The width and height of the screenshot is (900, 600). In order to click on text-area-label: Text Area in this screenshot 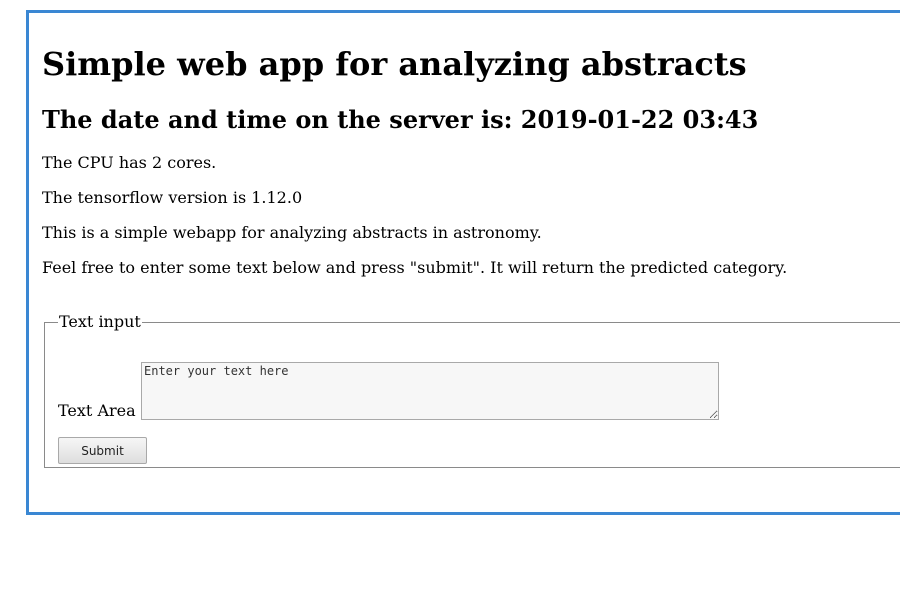, I will do `click(97, 410)`.